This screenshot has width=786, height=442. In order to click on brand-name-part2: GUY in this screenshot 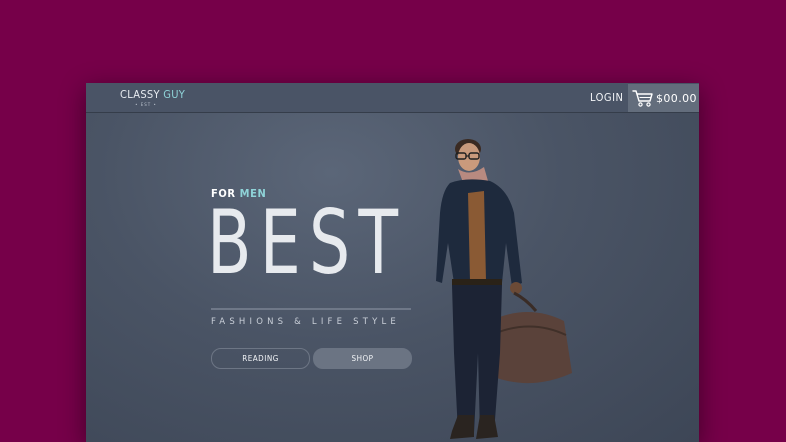, I will do `click(174, 94)`.